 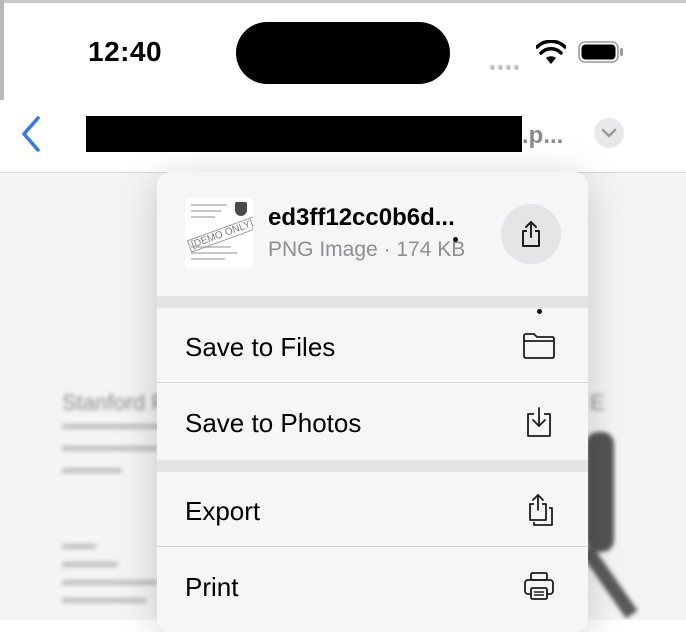 I want to click on title-menu-button, so click(x=609, y=133).